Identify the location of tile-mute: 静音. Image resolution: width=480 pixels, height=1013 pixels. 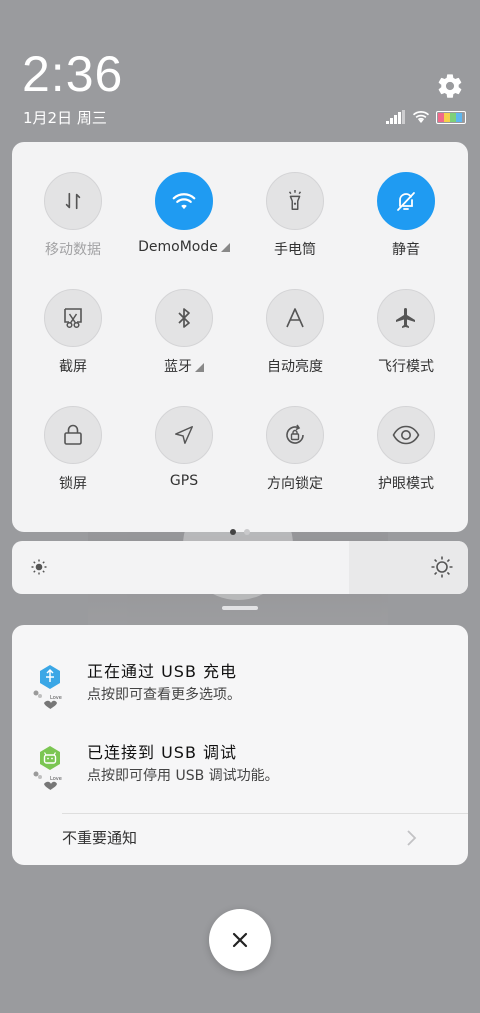
(406, 215).